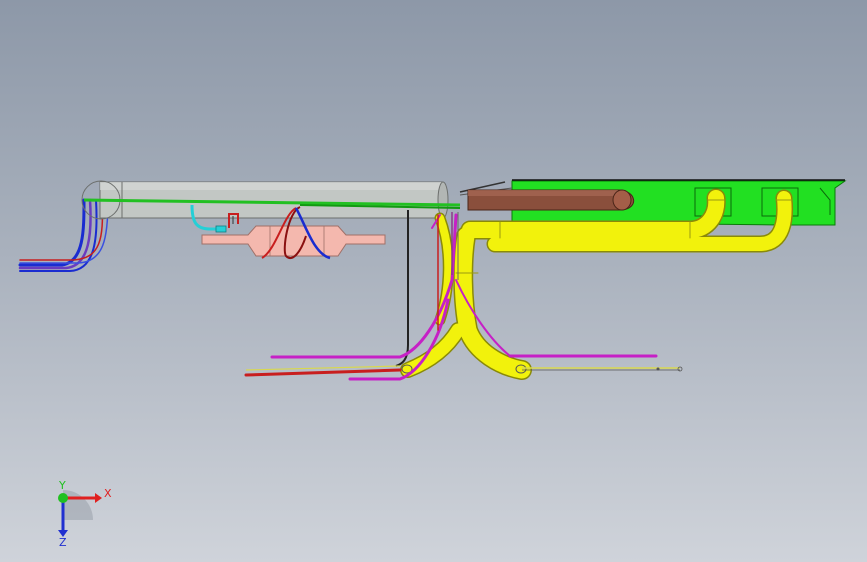 The image size is (867, 562). What do you see at coordinates (98, 498) in the screenshot?
I see `x-axis-arrow-icon` at bounding box center [98, 498].